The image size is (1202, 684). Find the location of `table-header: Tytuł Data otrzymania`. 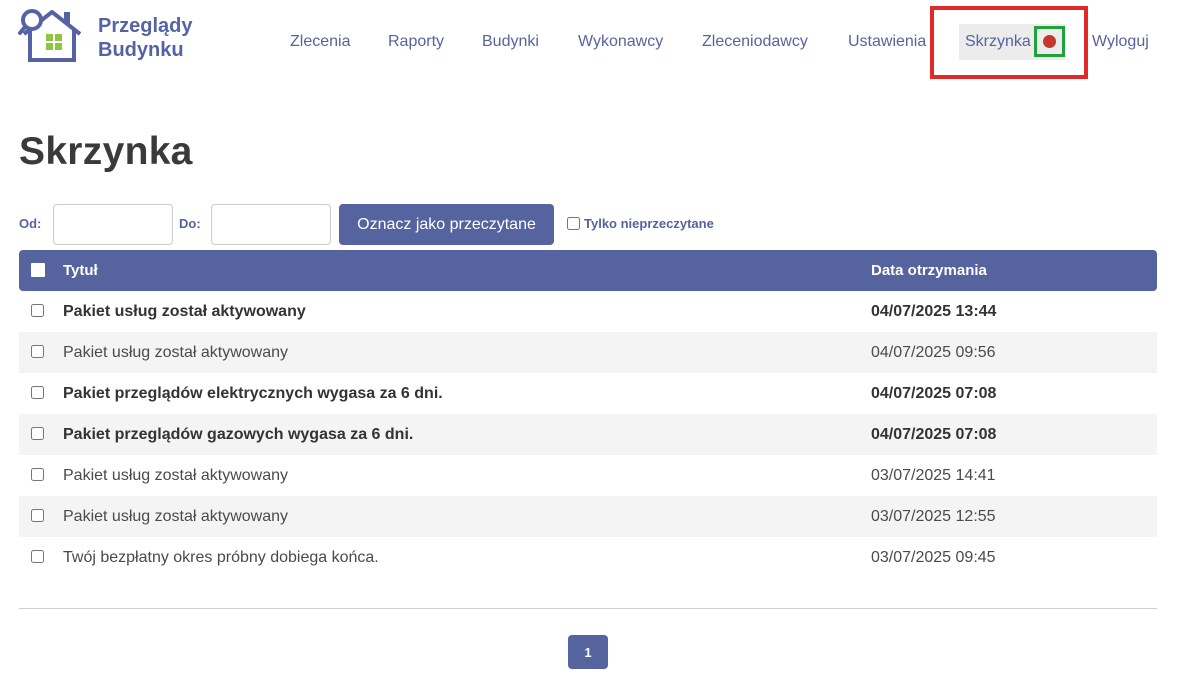

table-header: Tytuł Data otrzymania is located at coordinates (588, 270).